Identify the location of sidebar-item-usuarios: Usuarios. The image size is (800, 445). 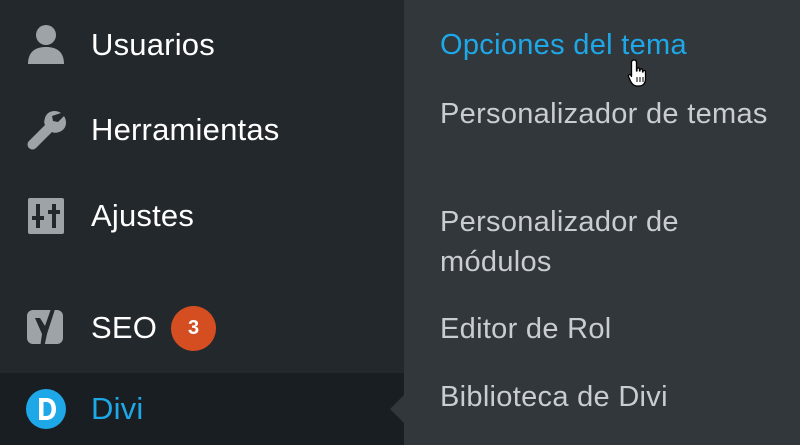
(202, 45).